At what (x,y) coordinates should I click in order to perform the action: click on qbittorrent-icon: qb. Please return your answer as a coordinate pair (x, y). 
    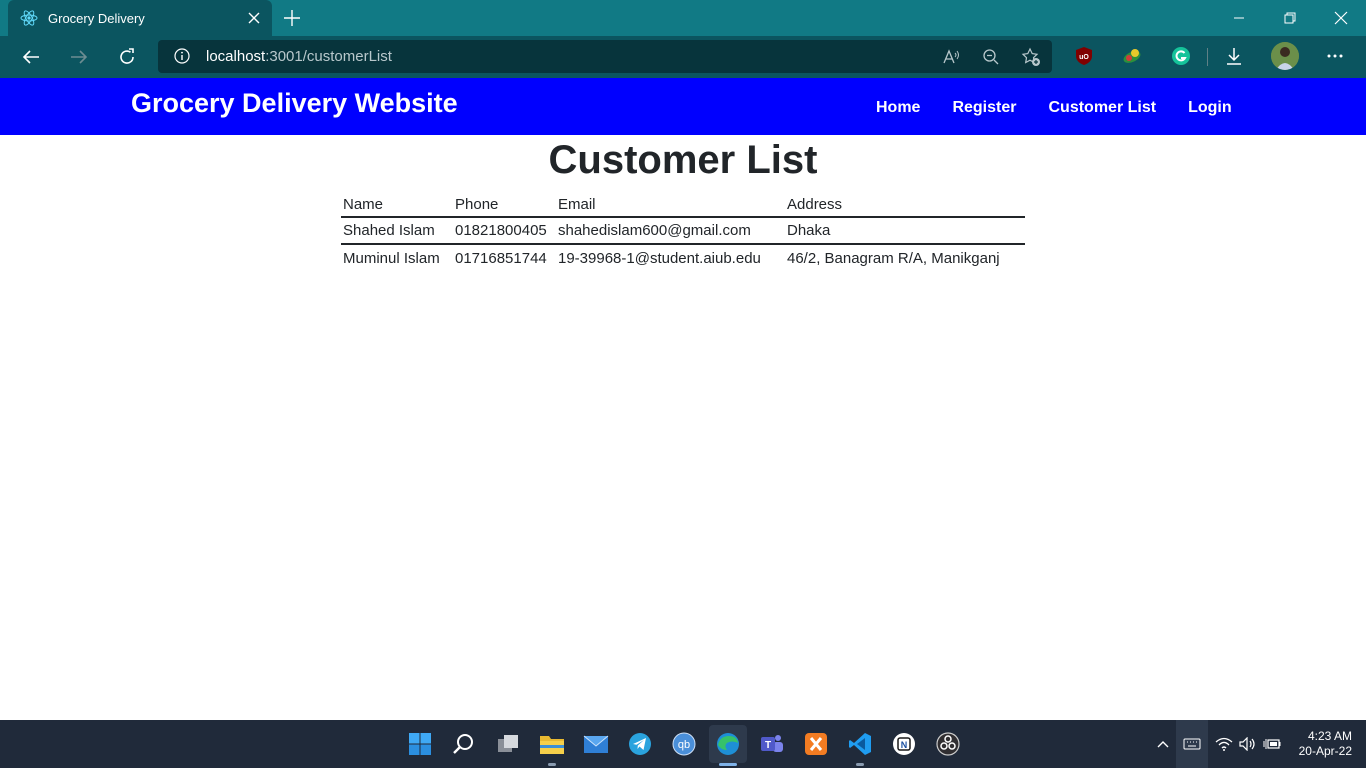
    Looking at the image, I should click on (684, 744).